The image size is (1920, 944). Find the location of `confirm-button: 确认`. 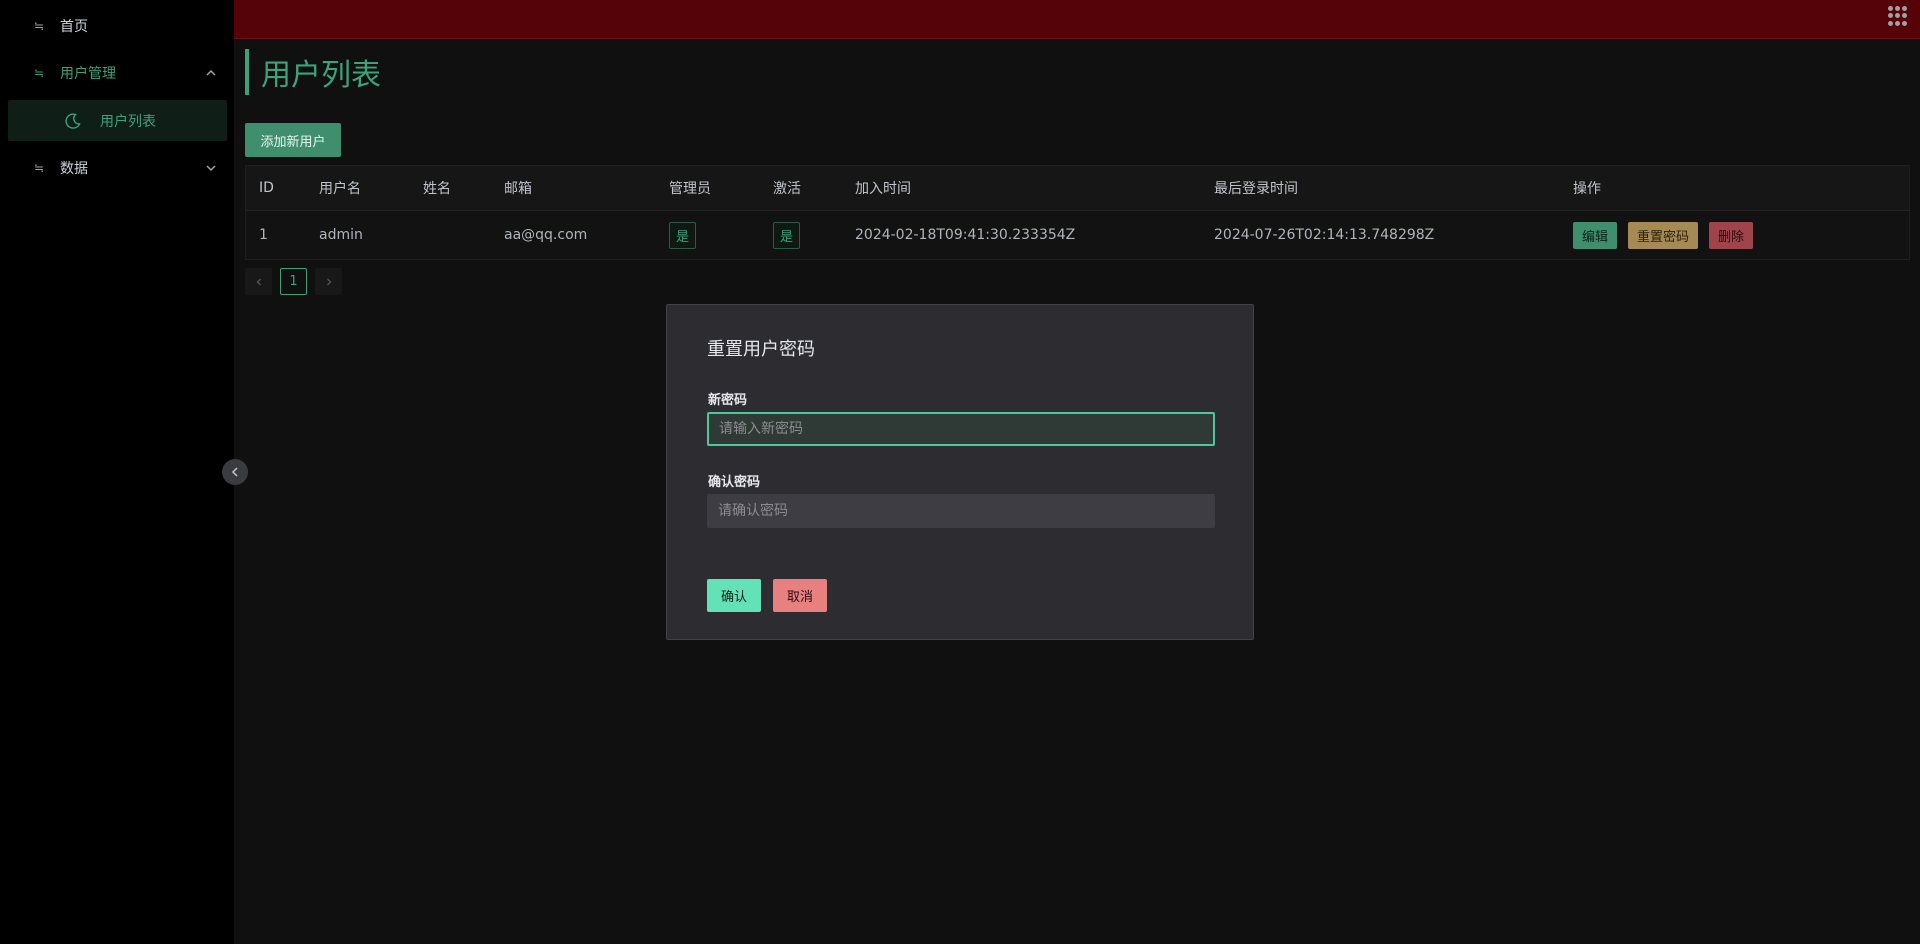

confirm-button: 确认 is located at coordinates (734, 595).